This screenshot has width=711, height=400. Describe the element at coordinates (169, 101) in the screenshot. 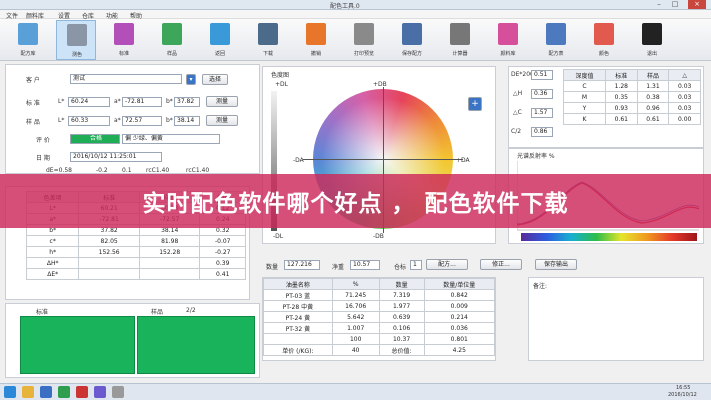

I see `standard-b-label: b*` at that location.